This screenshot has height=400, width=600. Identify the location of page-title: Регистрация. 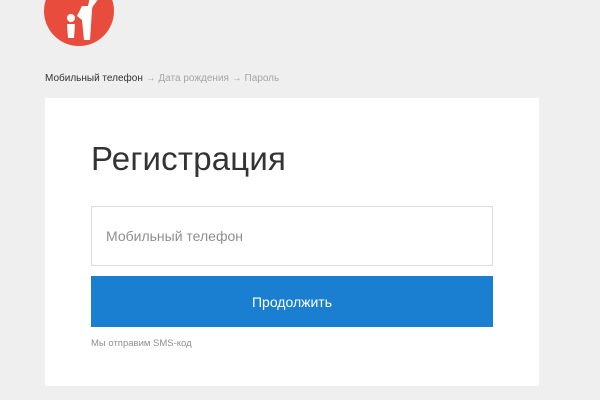
(189, 158).